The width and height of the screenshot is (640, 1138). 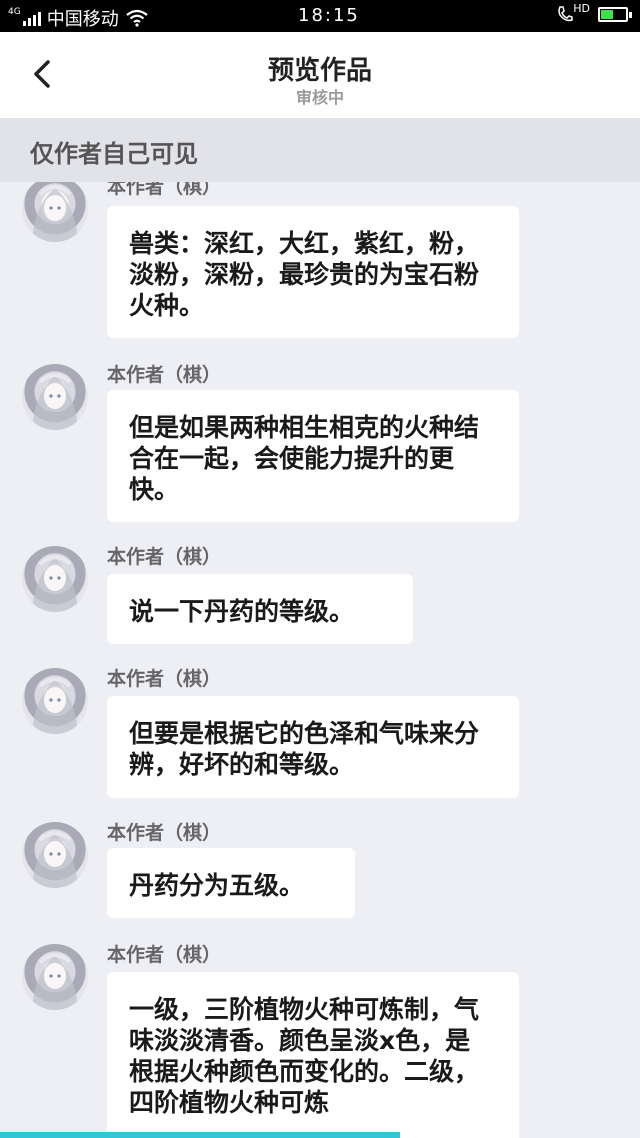 I want to click on visibility-notice-text: 仅作者自己可见, so click(x=114, y=154).